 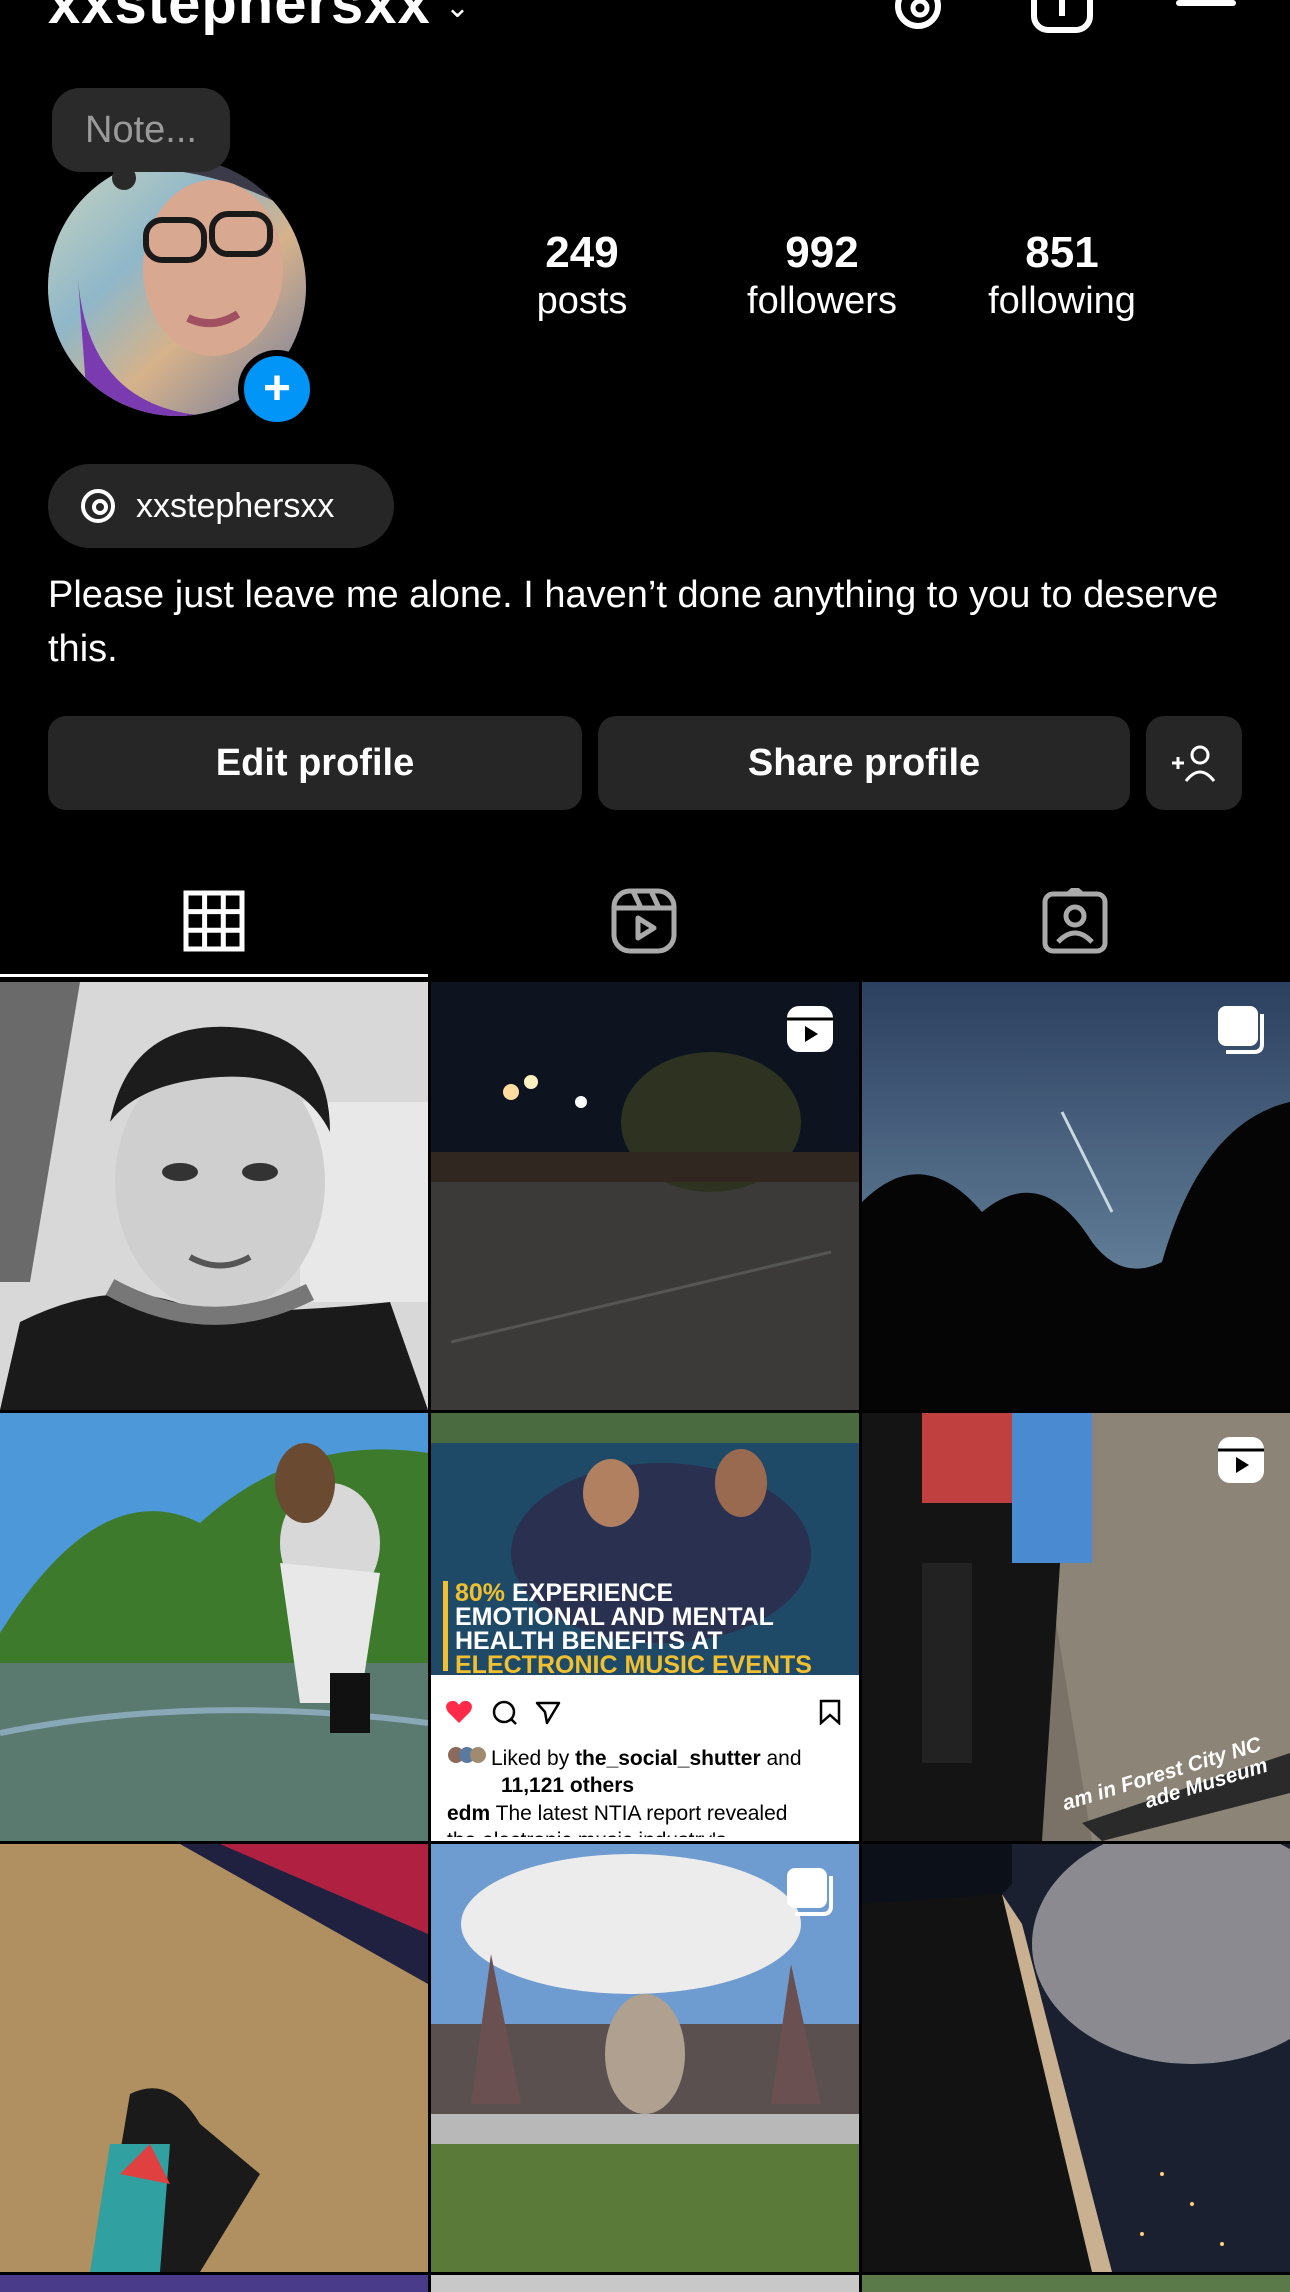 I want to click on create-post-icon, so click(x=1061, y=20).